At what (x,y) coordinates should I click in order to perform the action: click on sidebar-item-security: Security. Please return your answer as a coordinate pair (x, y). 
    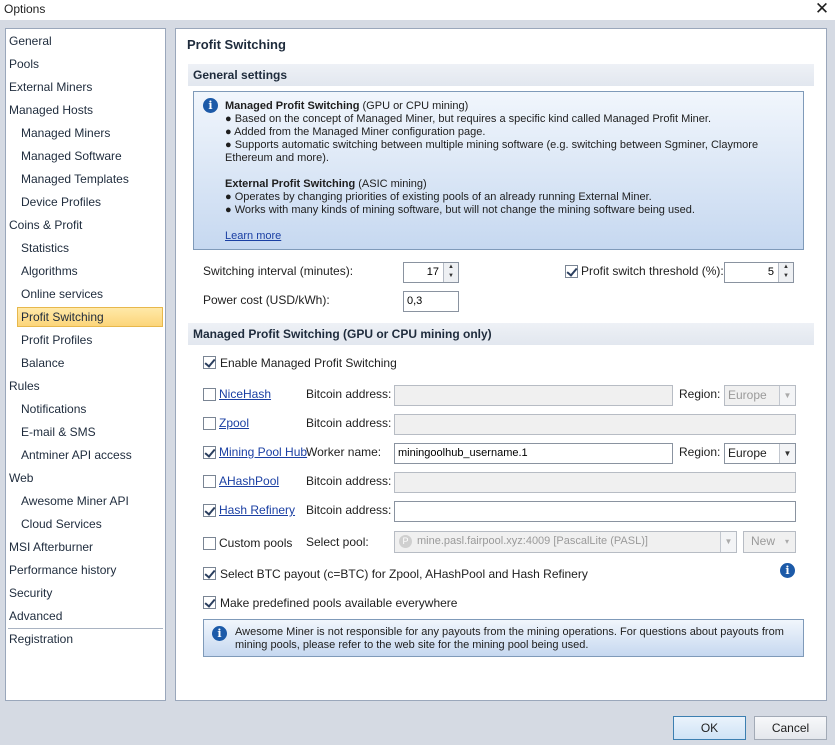
    Looking at the image, I should click on (30, 593).